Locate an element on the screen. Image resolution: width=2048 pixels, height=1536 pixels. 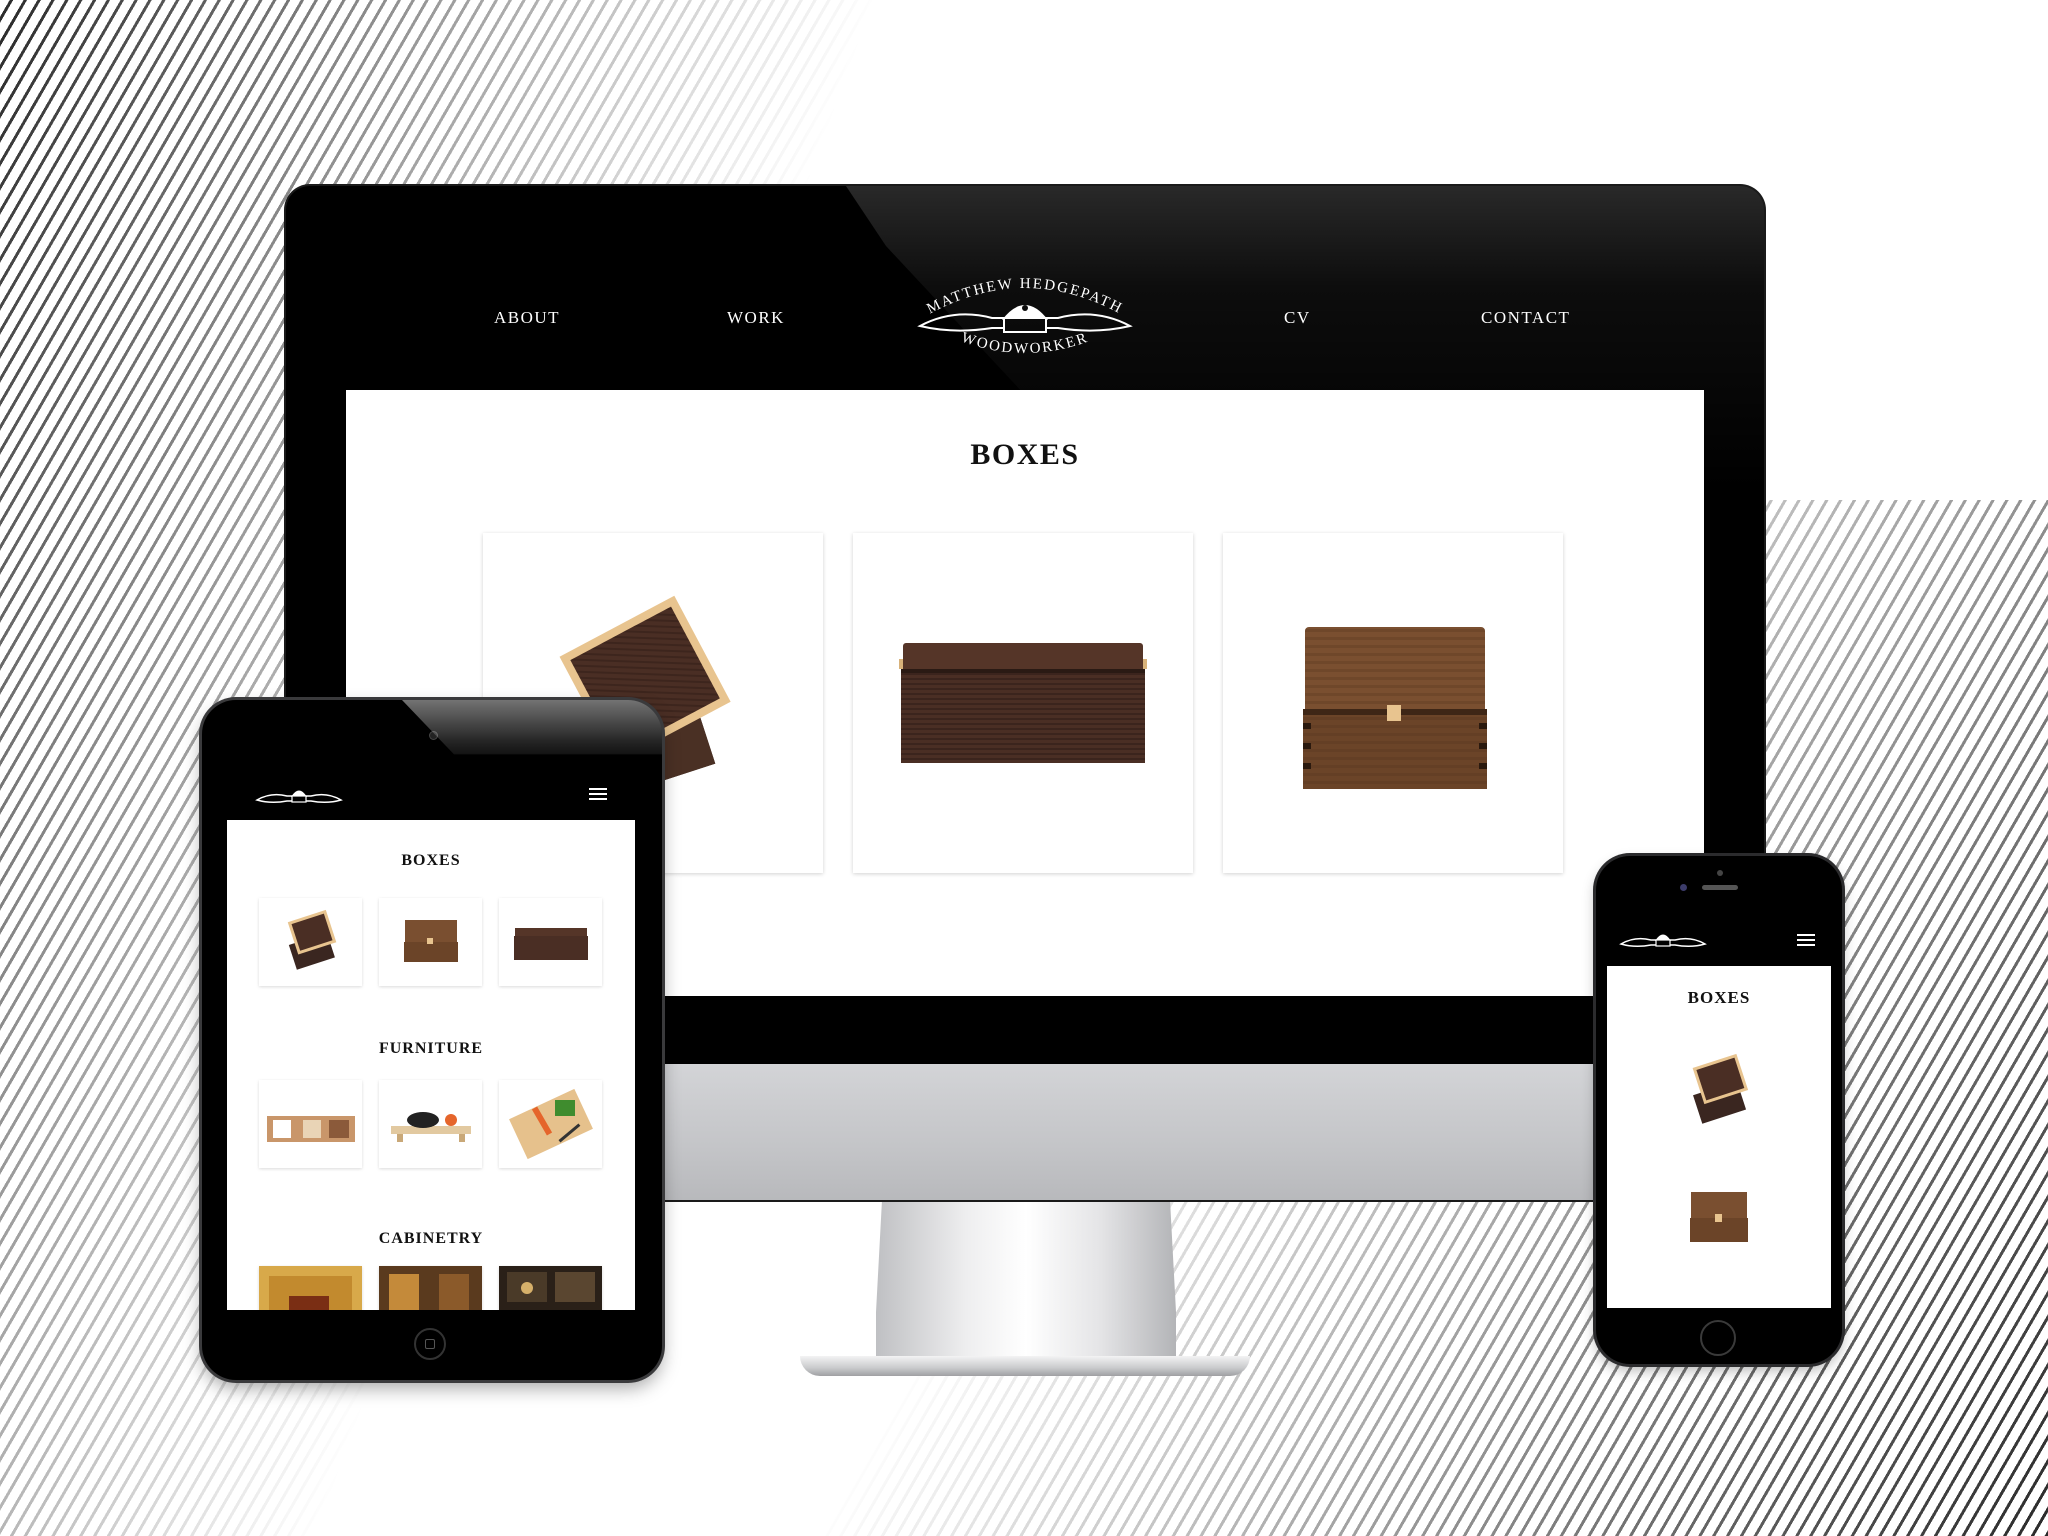
site-logo: MATTHEW HEDGEPATH WOODWORKER is located at coordinates (1025, 318).